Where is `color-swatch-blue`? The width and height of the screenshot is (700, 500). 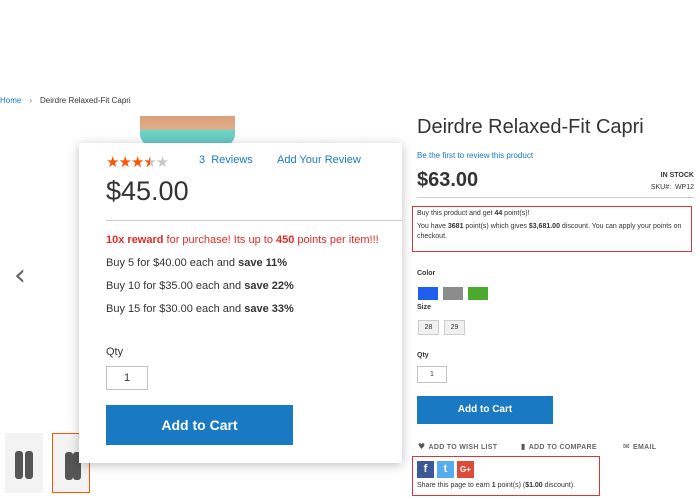
color-swatch-blue is located at coordinates (428, 293).